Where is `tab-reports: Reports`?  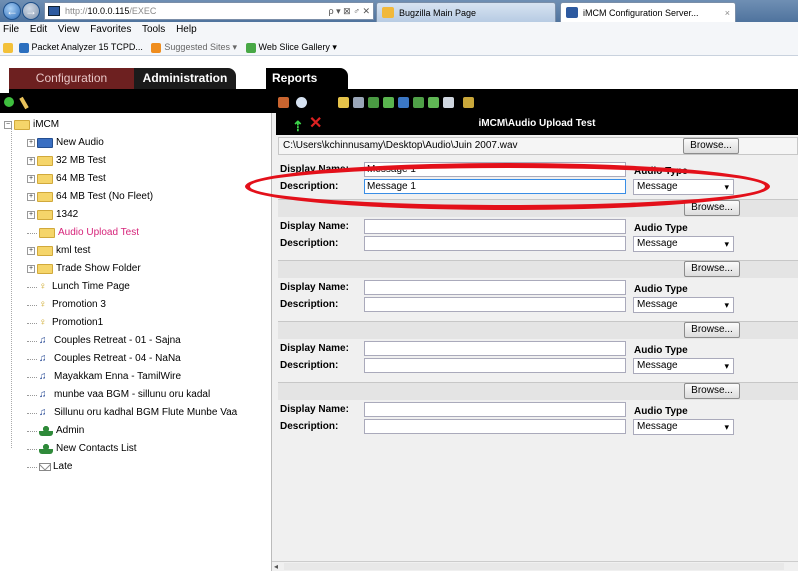 tab-reports: Reports is located at coordinates (307, 78).